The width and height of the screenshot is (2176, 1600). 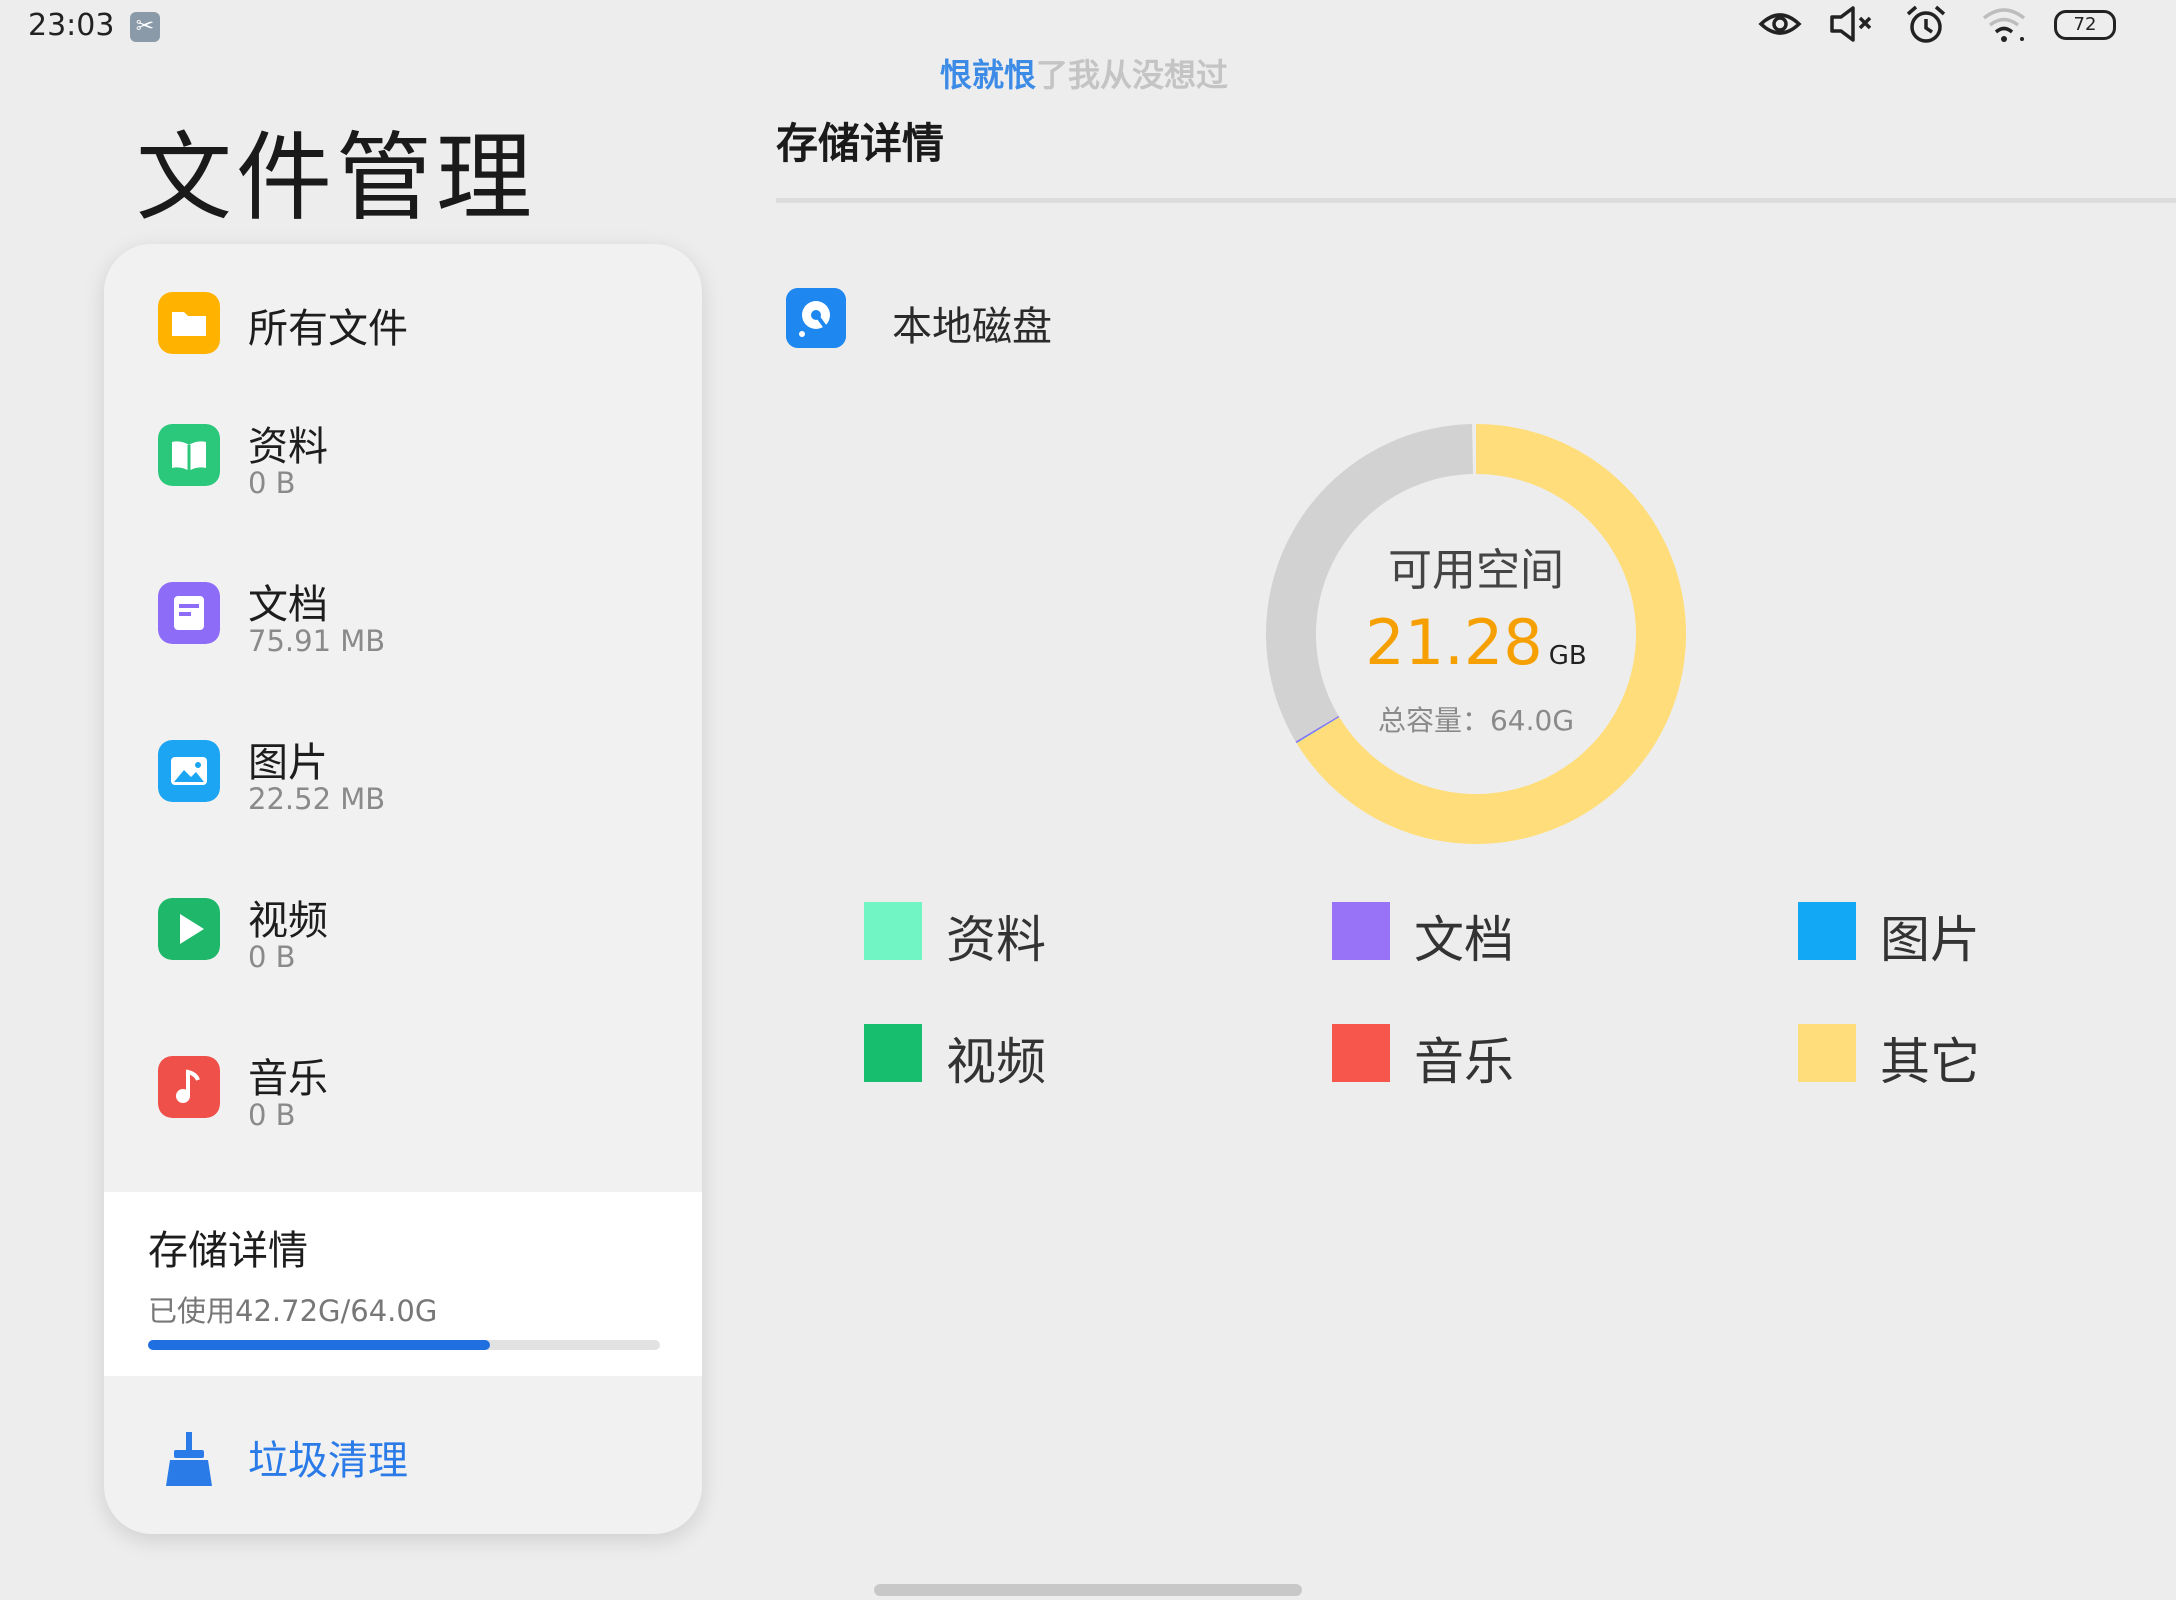 What do you see at coordinates (317, 641) in the screenshot?
I see `sidebar-item-size: 75.91 MB` at bounding box center [317, 641].